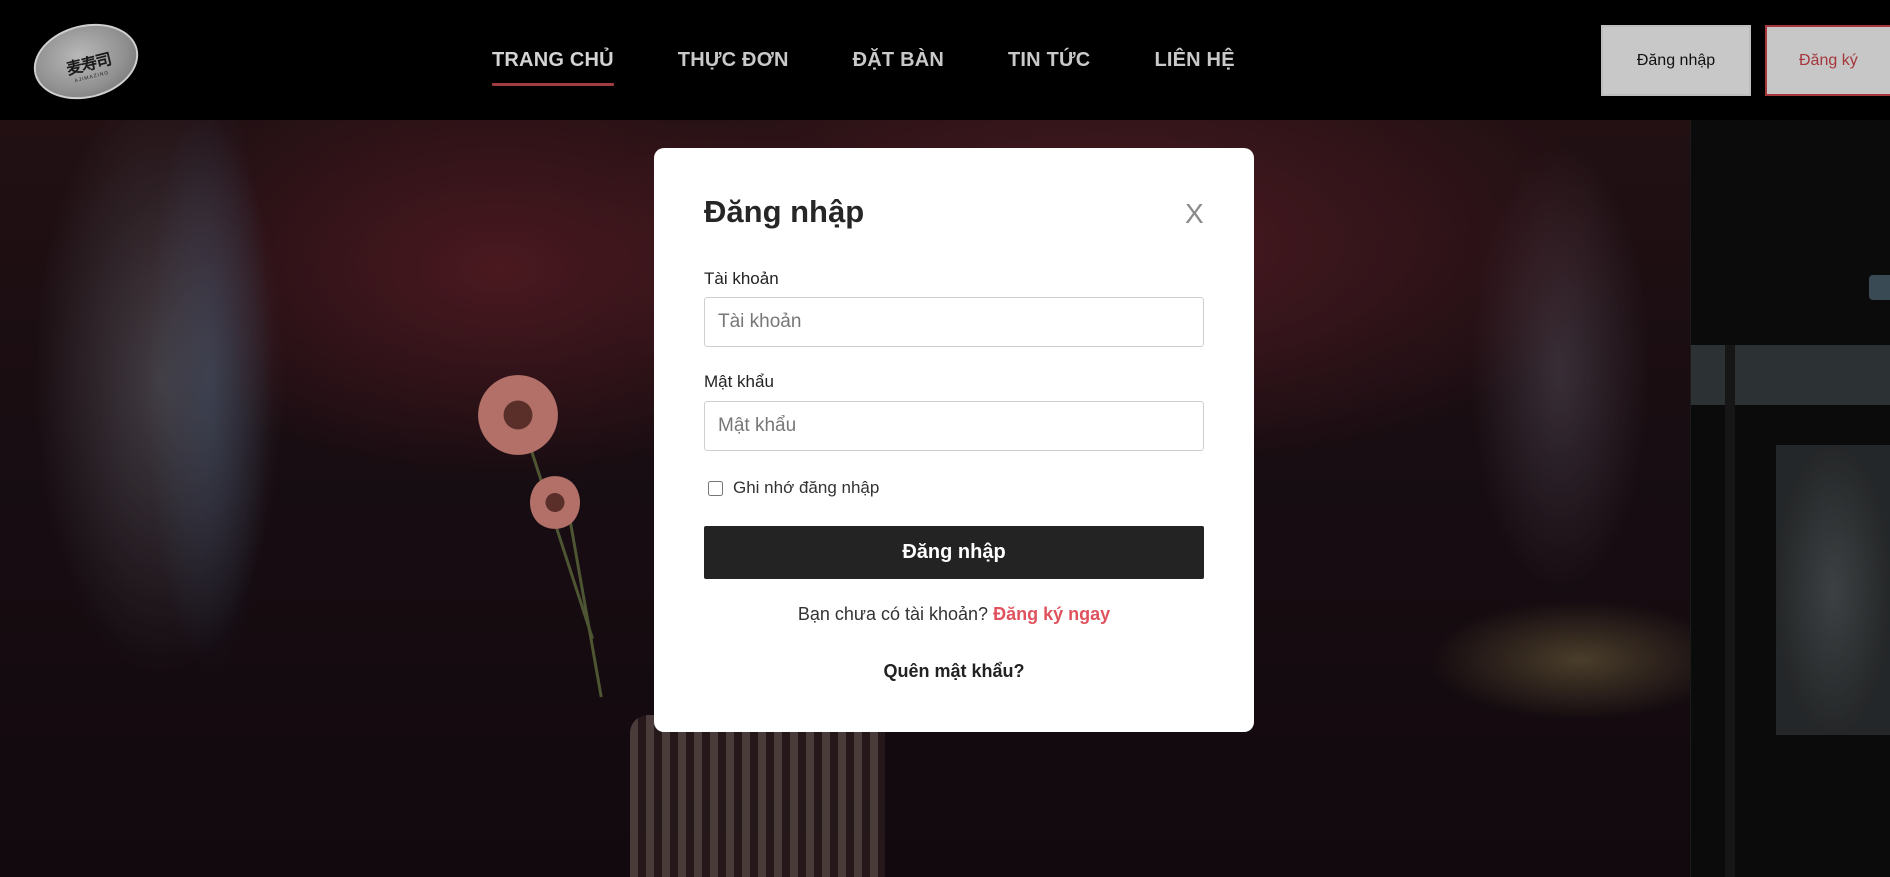 This screenshot has width=1890, height=877. I want to click on username-label: Tài khoản, so click(741, 278).